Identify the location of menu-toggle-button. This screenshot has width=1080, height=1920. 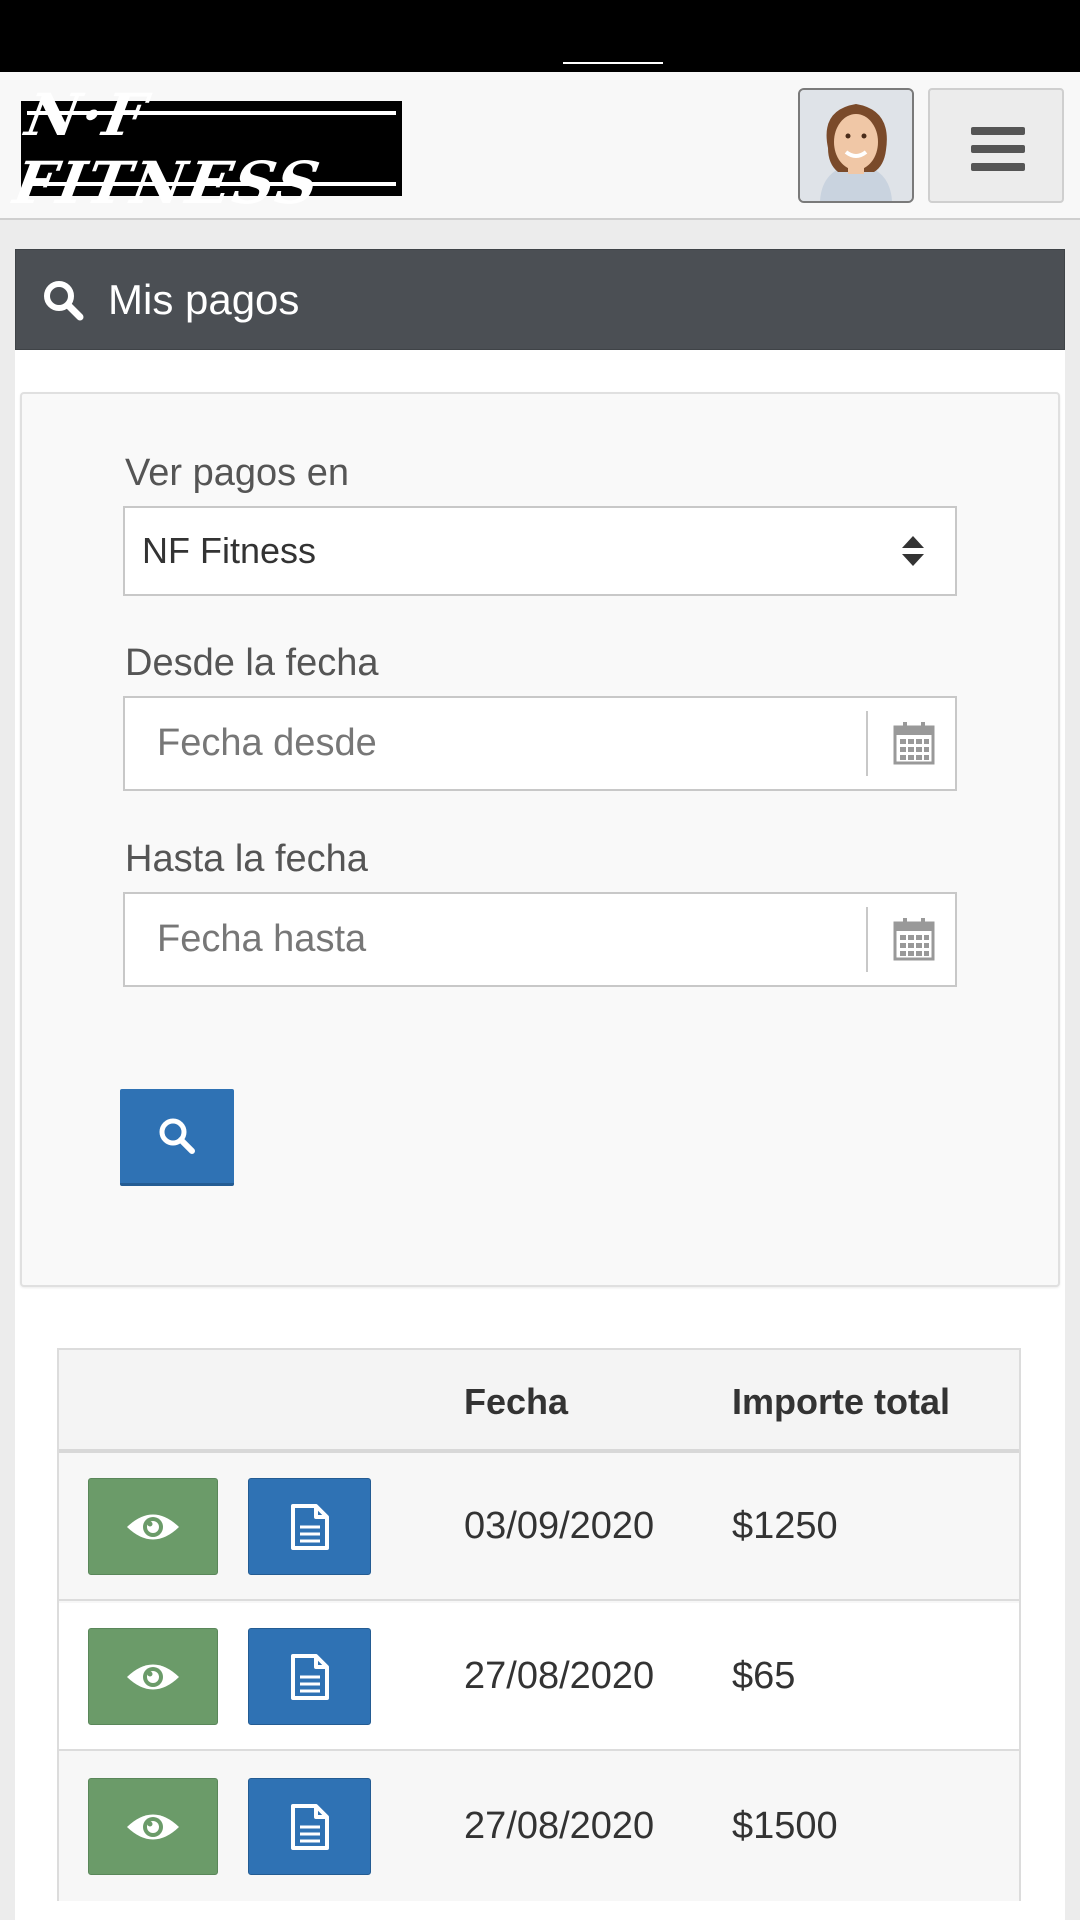
(996, 145).